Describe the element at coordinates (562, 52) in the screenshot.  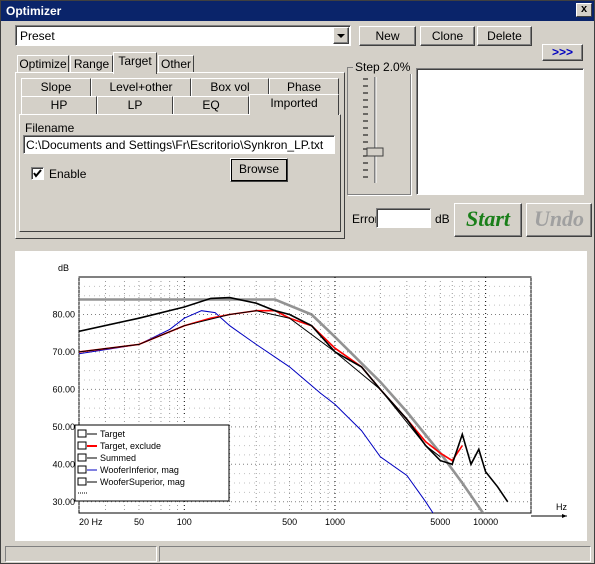
I see `expand-button: >>>` at that location.